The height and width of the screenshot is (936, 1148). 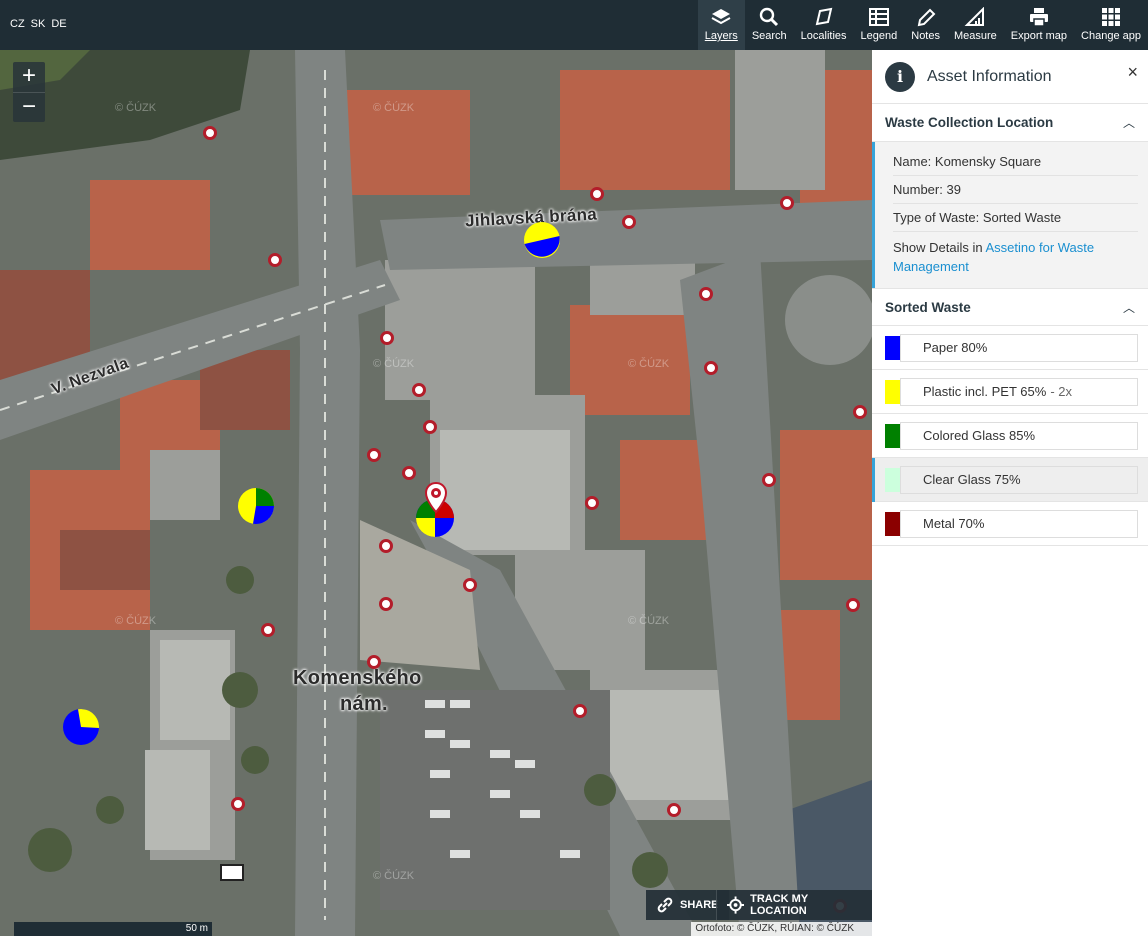 What do you see at coordinates (1010, 524) in the screenshot?
I see `waste-item-metal: Metal 70%` at bounding box center [1010, 524].